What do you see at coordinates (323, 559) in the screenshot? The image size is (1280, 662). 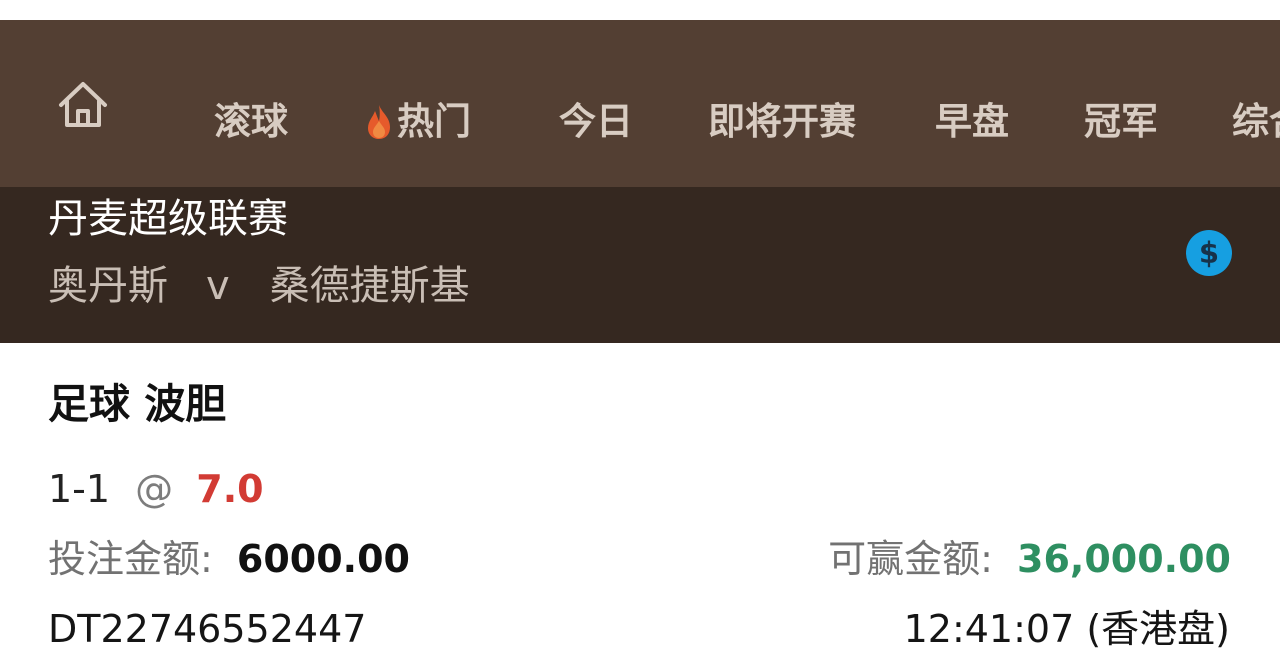 I see `stake-amount: 6000.00` at bounding box center [323, 559].